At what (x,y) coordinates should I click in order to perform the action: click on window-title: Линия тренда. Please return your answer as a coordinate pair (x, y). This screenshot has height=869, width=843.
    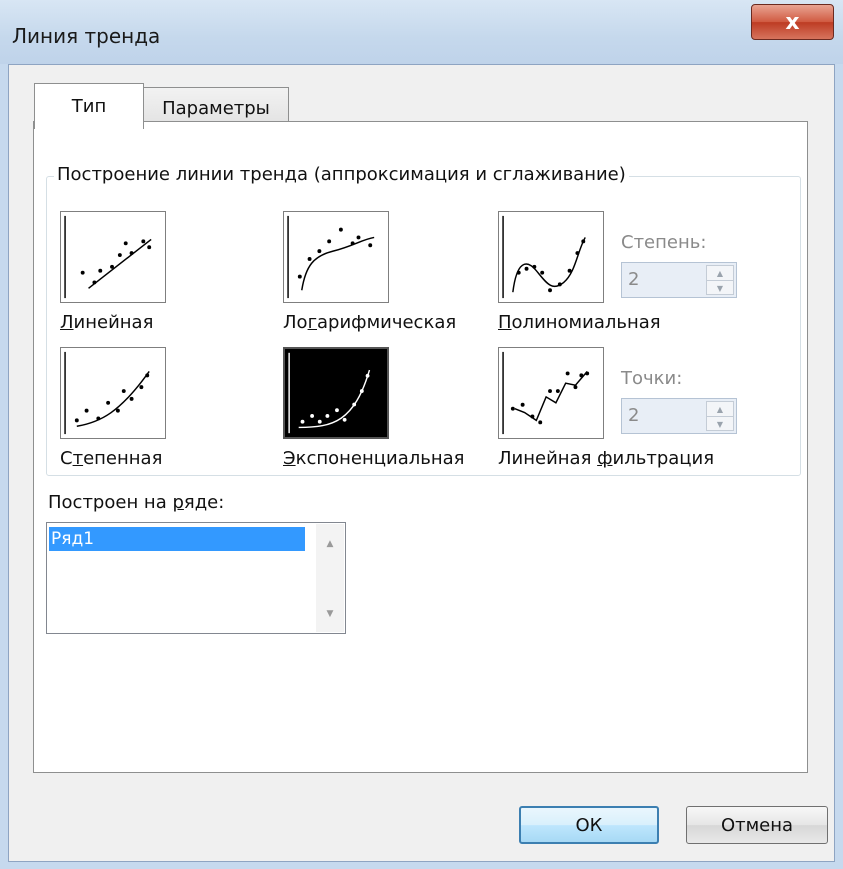
    Looking at the image, I should click on (86, 36).